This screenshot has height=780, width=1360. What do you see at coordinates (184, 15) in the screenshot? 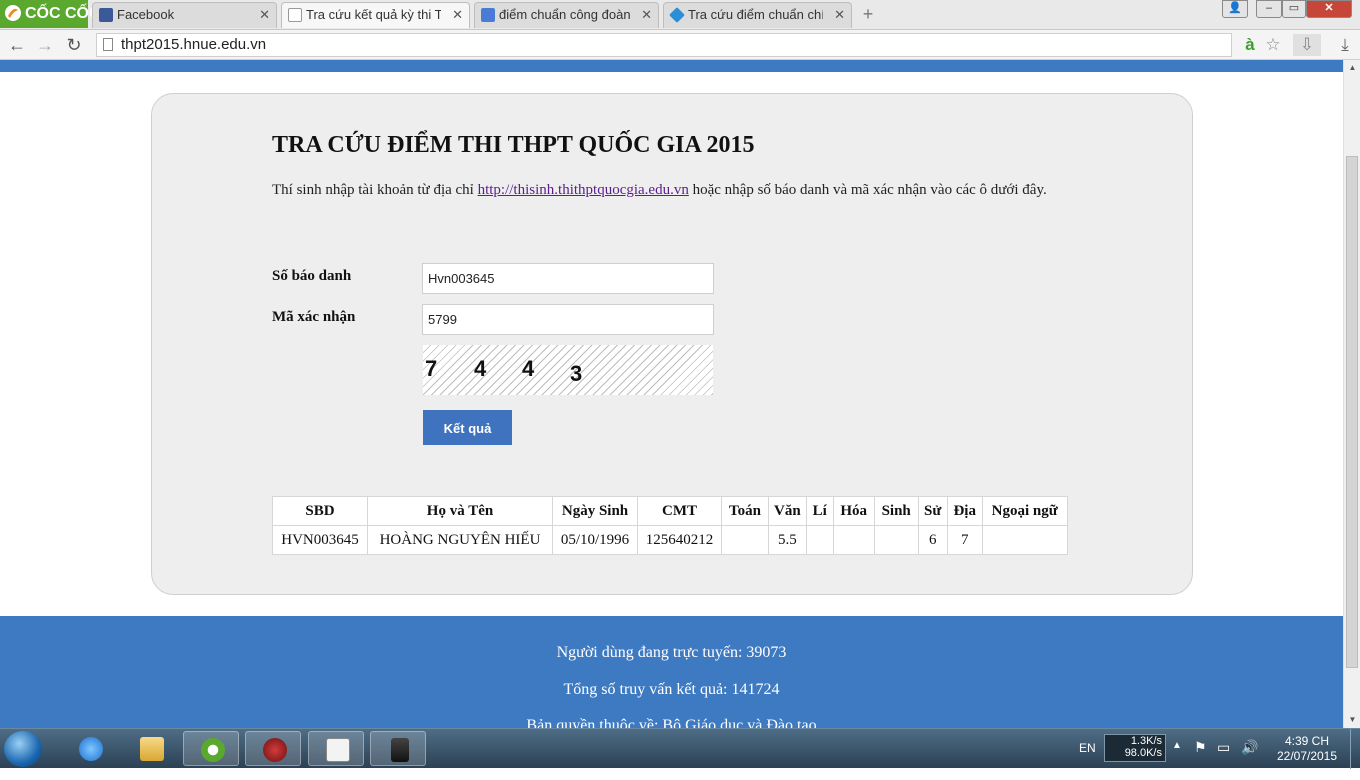
I see `tab-facebook: Facebook ✕` at bounding box center [184, 15].